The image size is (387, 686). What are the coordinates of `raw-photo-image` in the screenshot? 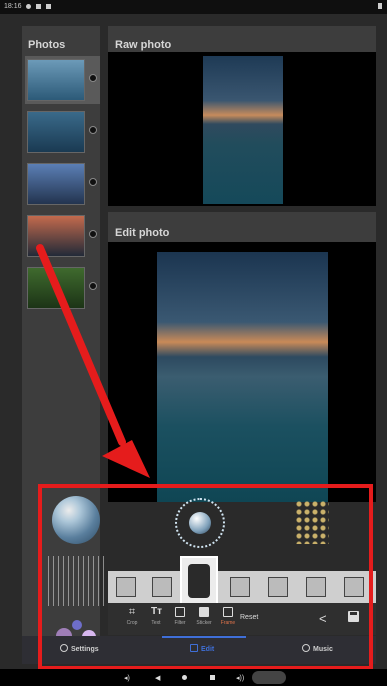 It's located at (243, 130).